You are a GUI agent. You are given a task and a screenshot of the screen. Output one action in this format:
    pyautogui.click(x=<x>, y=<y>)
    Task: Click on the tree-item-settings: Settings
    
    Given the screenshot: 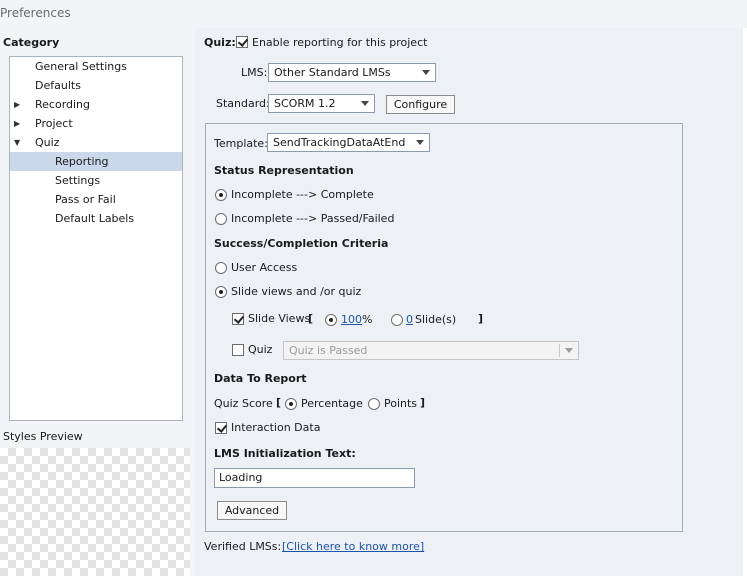 What is the action you would take?
    pyautogui.click(x=96, y=180)
    